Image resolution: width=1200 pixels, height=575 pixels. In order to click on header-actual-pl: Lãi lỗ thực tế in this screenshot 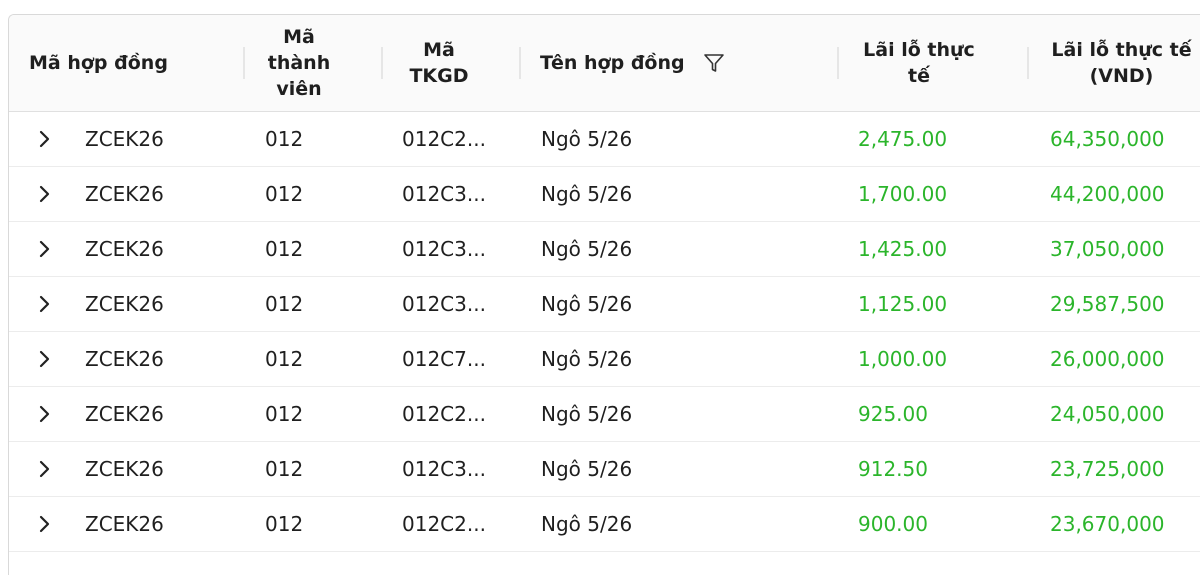, I will do `click(919, 63)`.